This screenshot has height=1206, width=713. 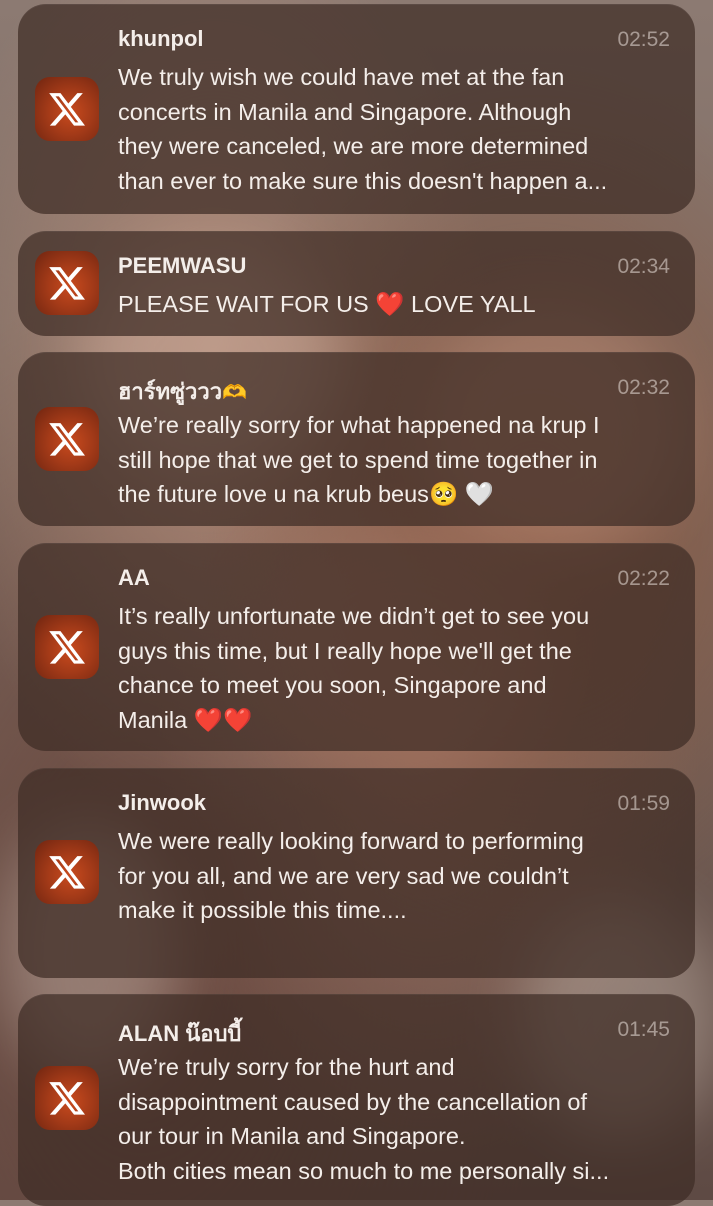 What do you see at coordinates (395, 720) in the screenshot?
I see `message-line: Manila ❤️❤️` at bounding box center [395, 720].